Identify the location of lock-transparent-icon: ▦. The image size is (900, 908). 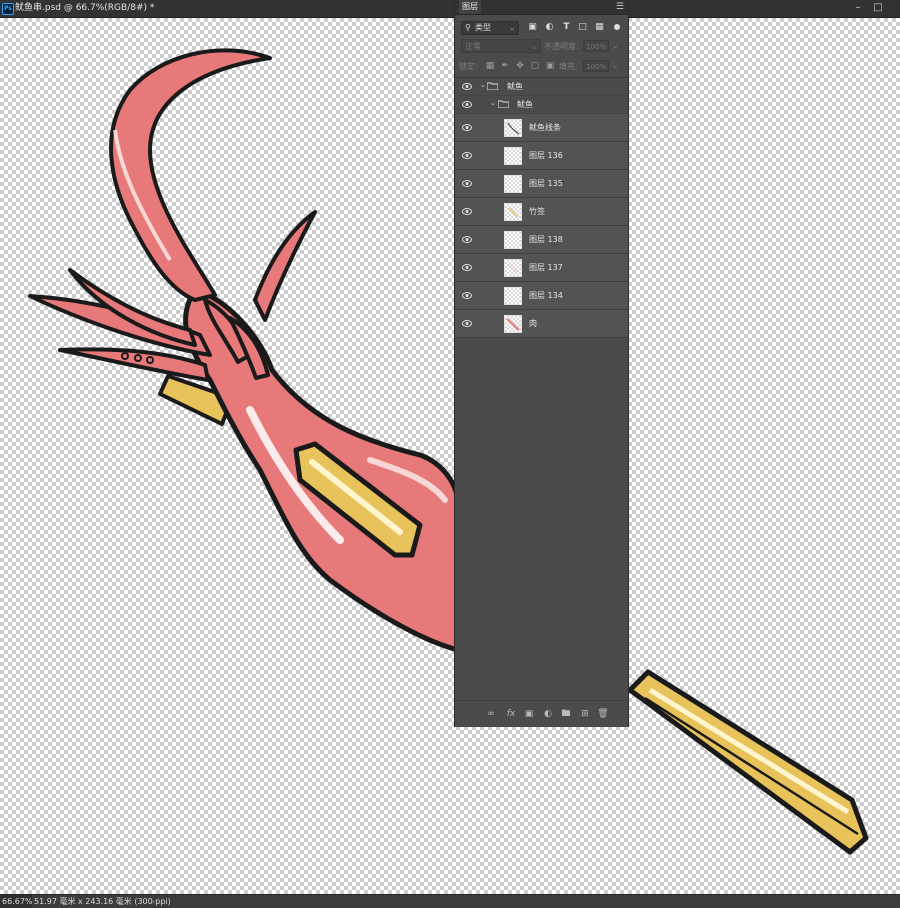
(490, 66).